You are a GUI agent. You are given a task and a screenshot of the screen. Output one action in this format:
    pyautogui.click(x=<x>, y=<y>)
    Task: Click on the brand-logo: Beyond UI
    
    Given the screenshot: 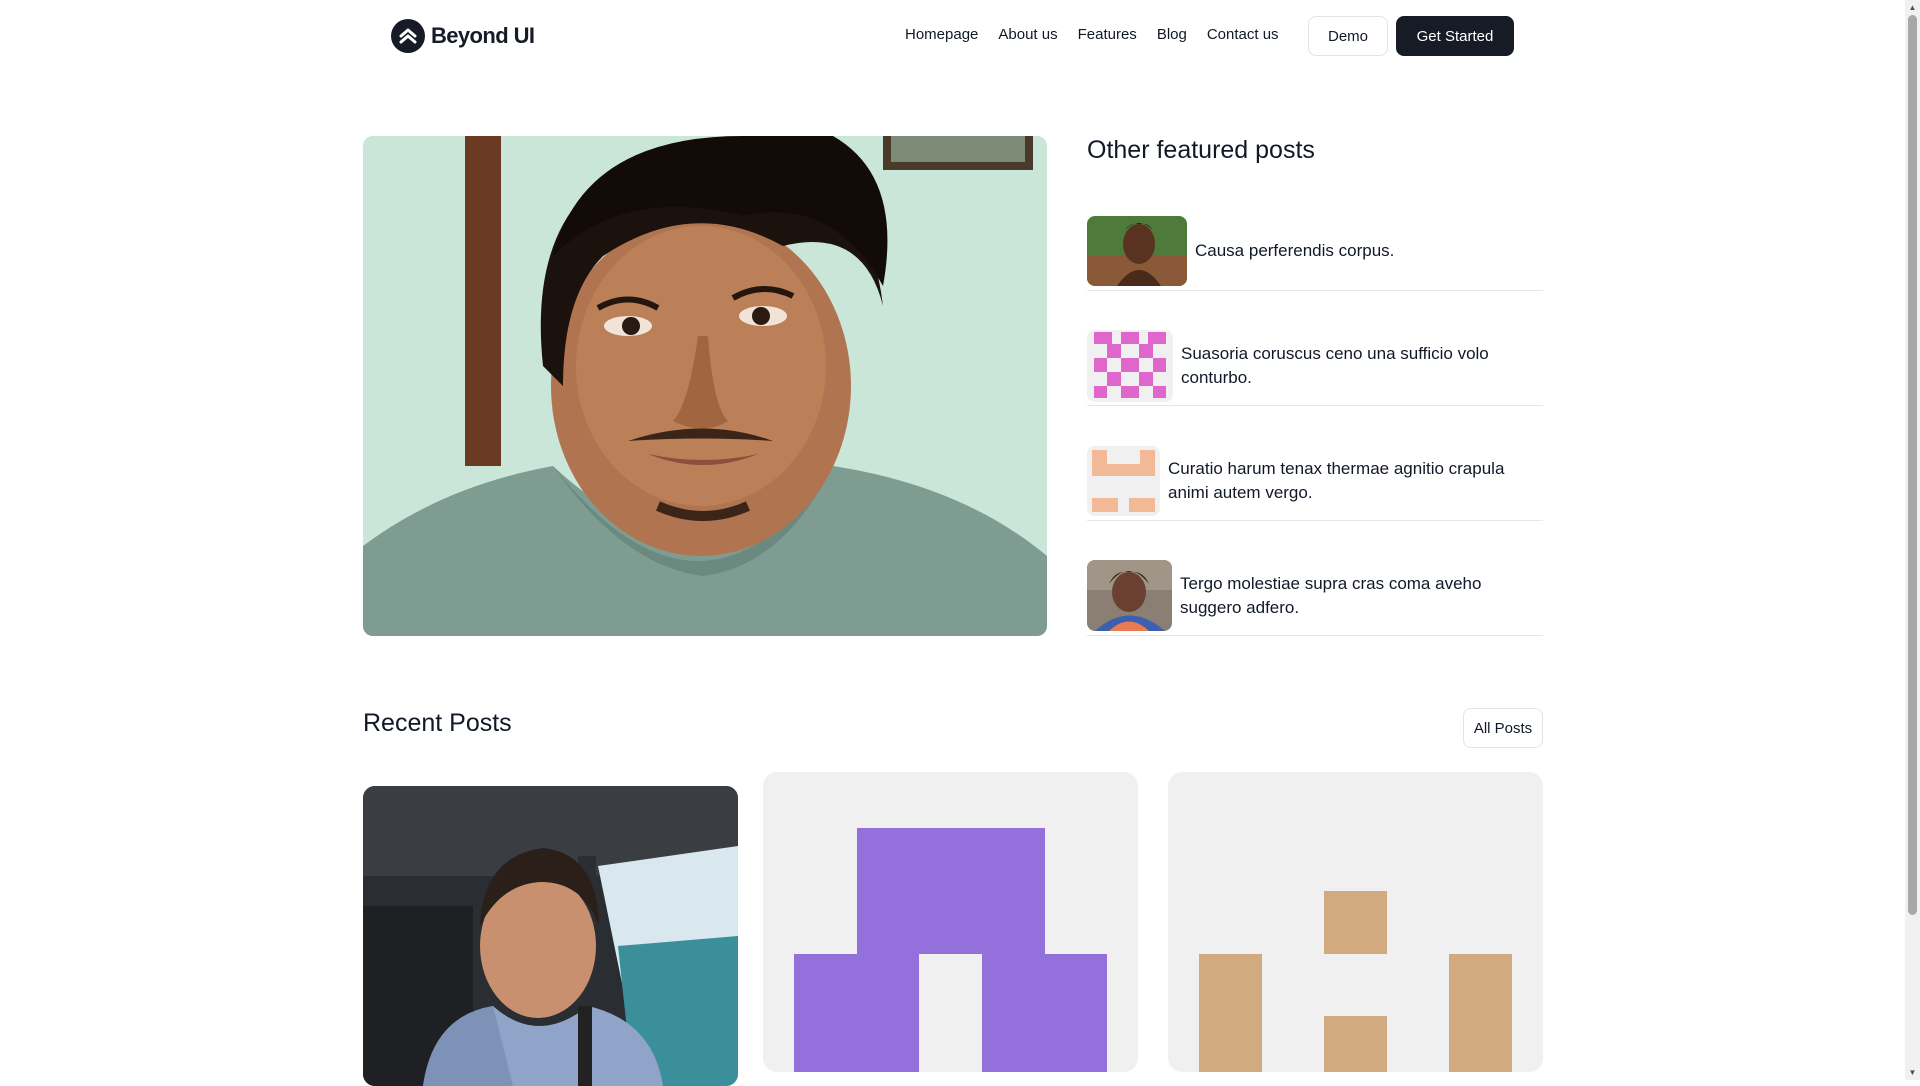 What is the action you would take?
    pyautogui.click(x=463, y=36)
    